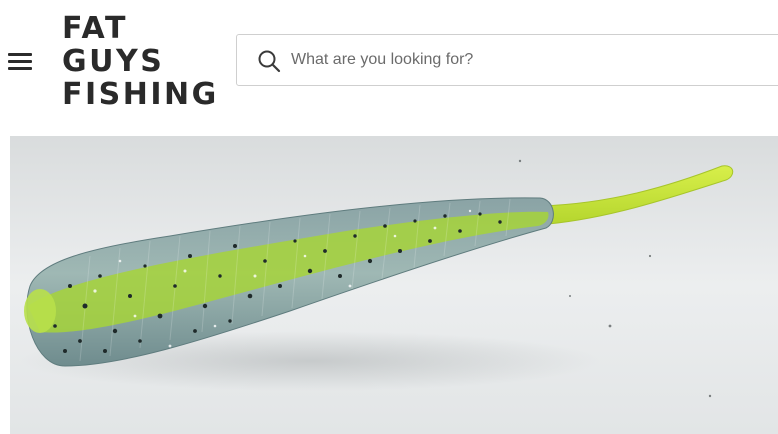 The image size is (778, 434). I want to click on hamburger-menu-icon, so click(21, 62).